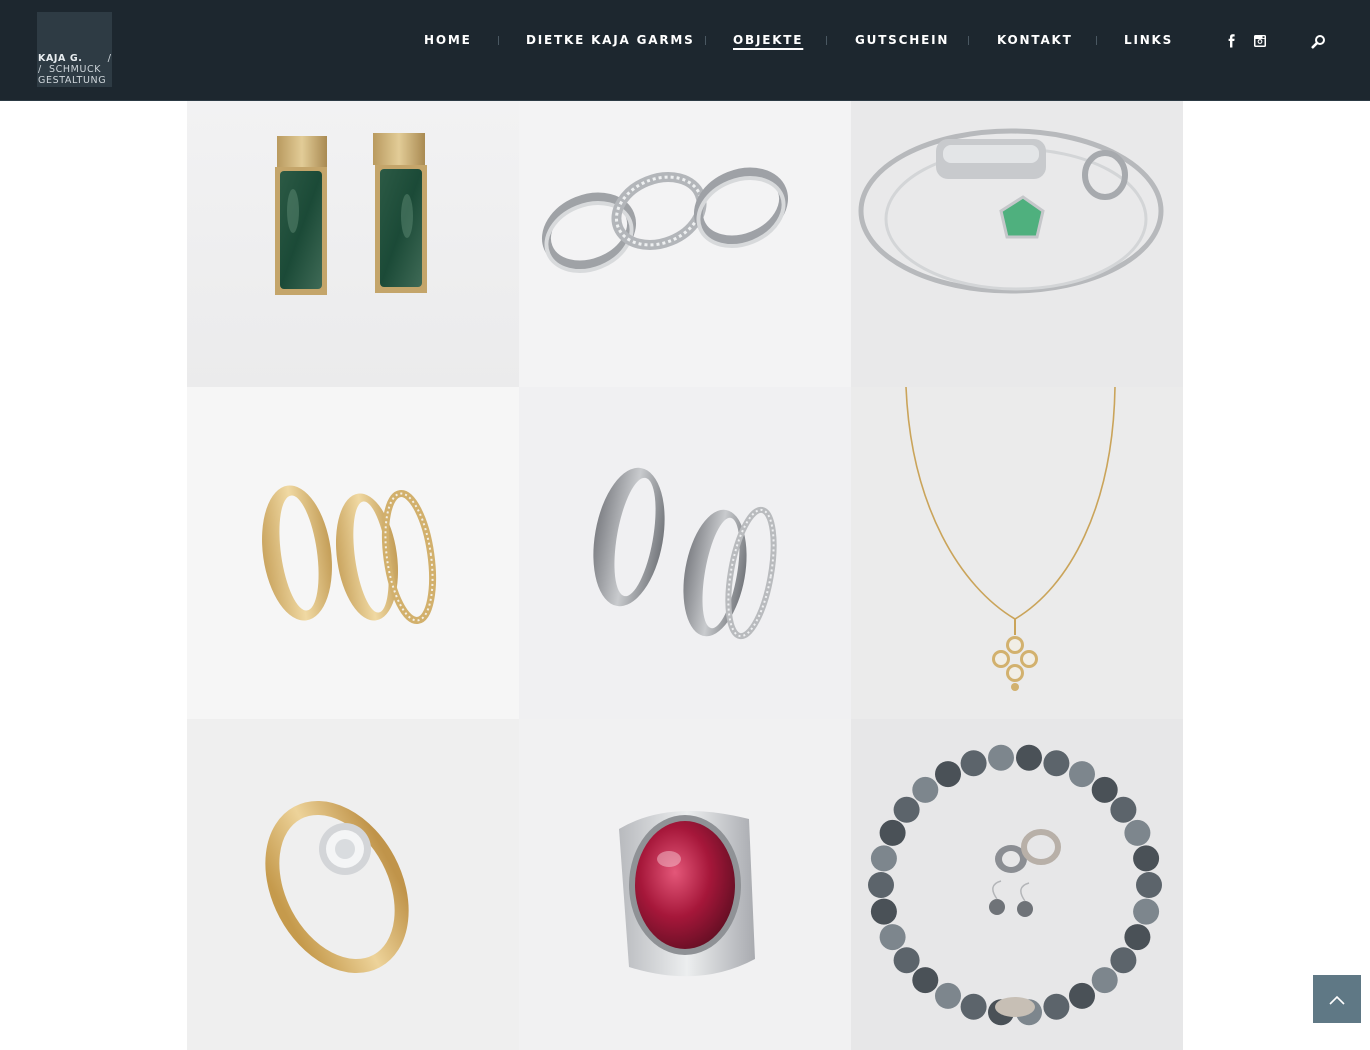  Describe the element at coordinates (353, 553) in the screenshot. I see `gallery-item-gold-wedding-rings` at that location.